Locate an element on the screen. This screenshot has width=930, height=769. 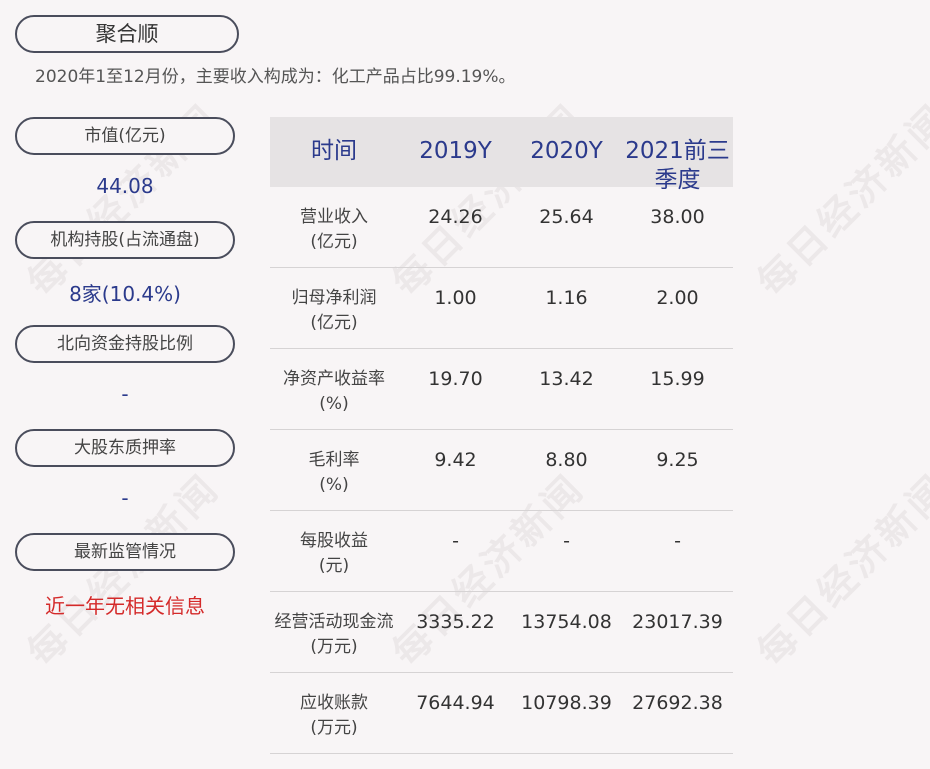
row-label: 每股收益 (元) is located at coordinates (334, 554).